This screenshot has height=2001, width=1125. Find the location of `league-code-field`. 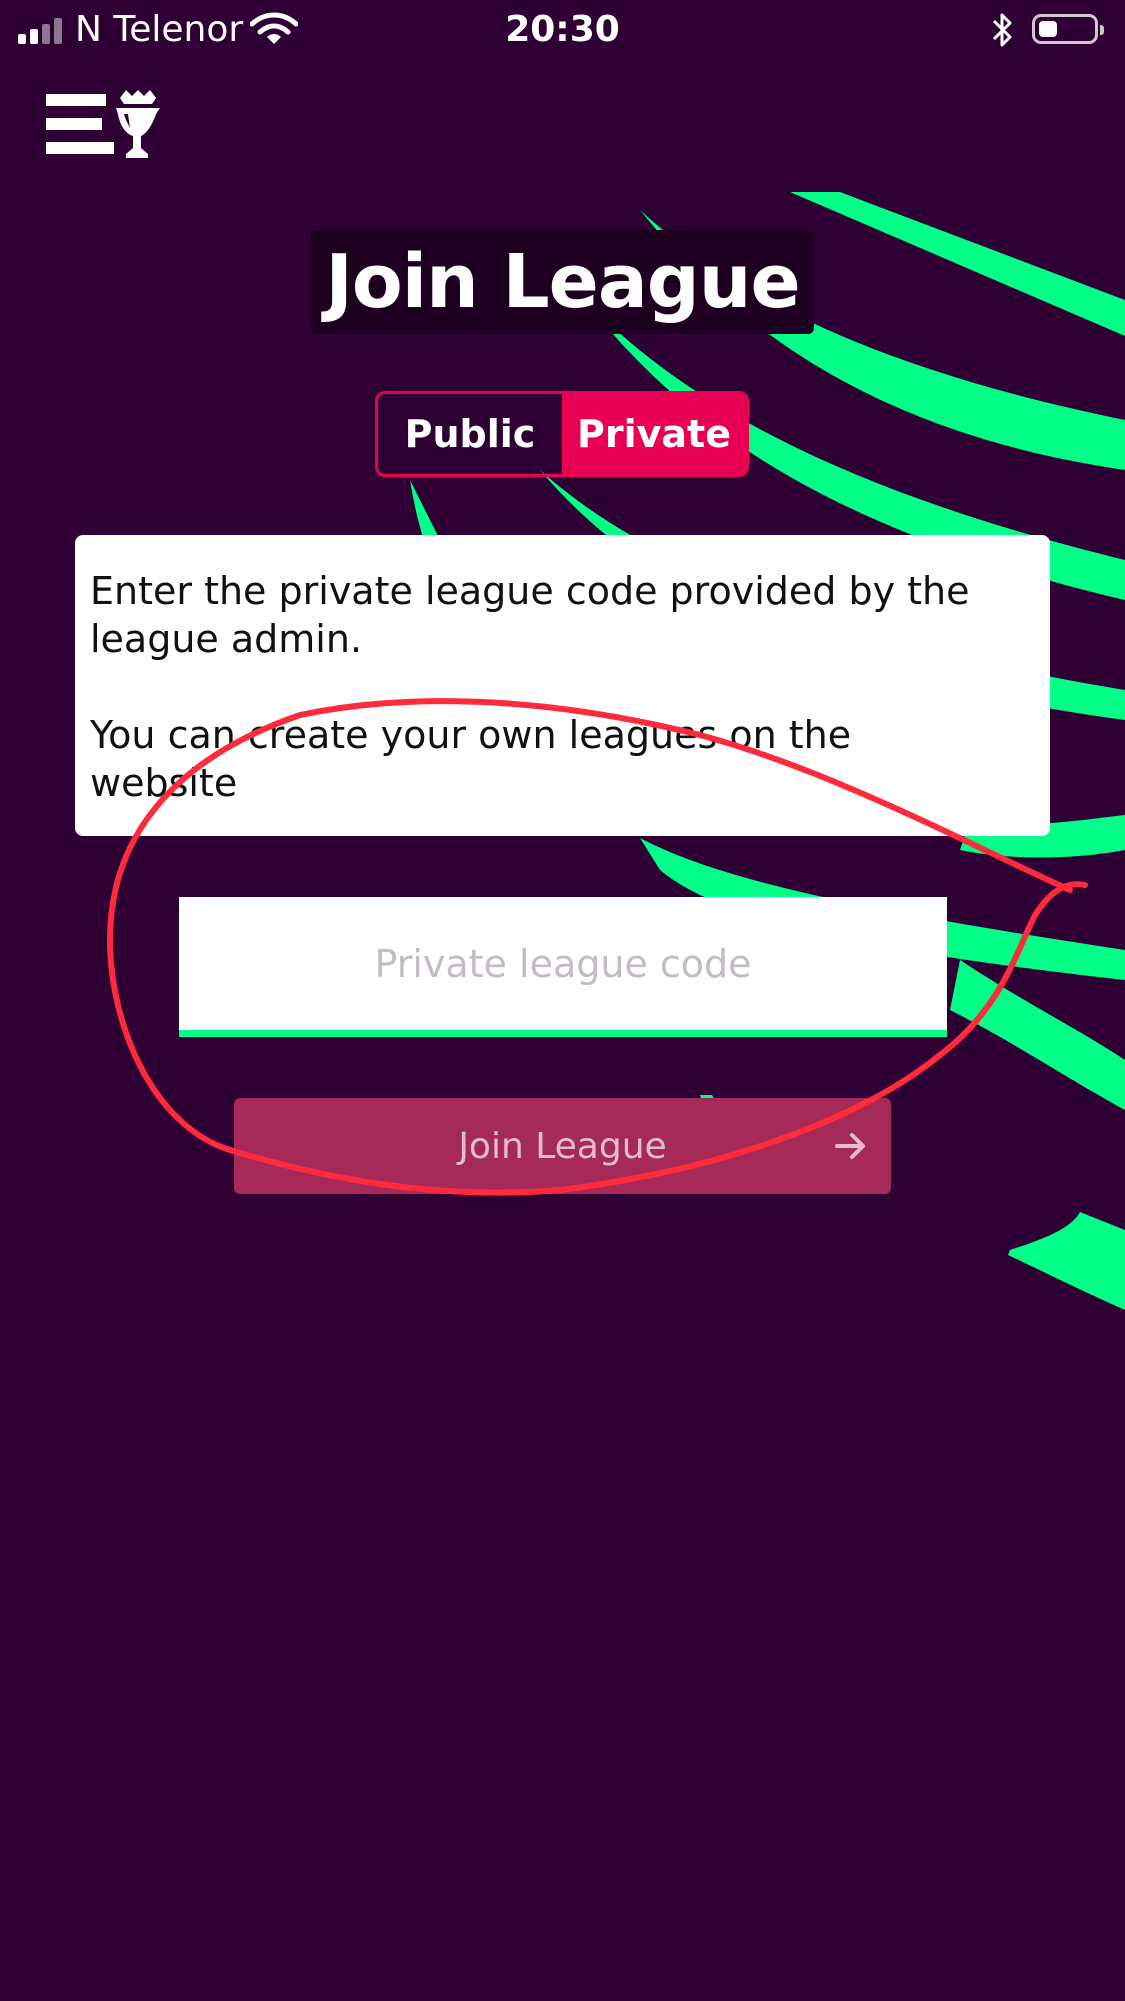

league-code-field is located at coordinates (563, 967).